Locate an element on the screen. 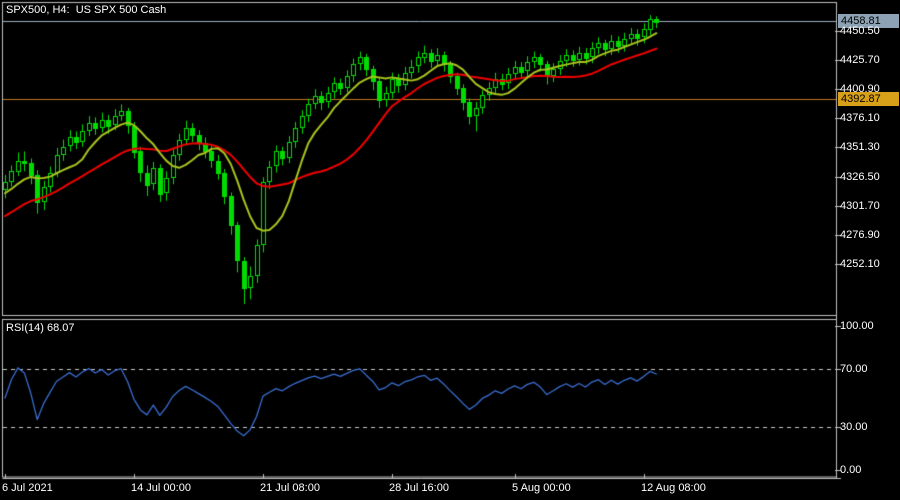 The height and width of the screenshot is (500, 900). price-axis-label: 4425.70 is located at coordinates (860, 60).